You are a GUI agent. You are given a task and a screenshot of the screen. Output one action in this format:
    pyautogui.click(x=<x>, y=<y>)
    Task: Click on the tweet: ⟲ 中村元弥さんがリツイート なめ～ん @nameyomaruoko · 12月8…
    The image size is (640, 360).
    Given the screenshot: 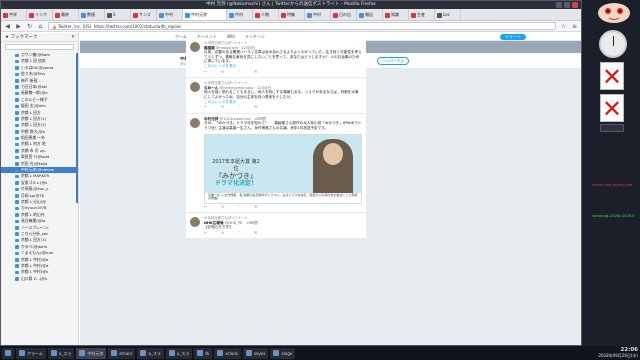 What is the action you would take?
    pyautogui.click(x=276, y=96)
    